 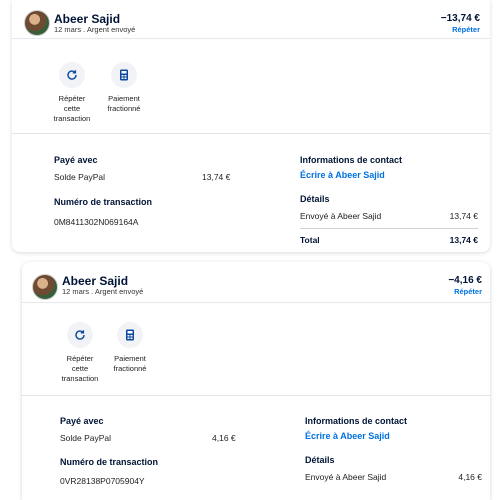 I want to click on repeat-transaction-button: Répéter cette transaction, so click(x=72, y=93).